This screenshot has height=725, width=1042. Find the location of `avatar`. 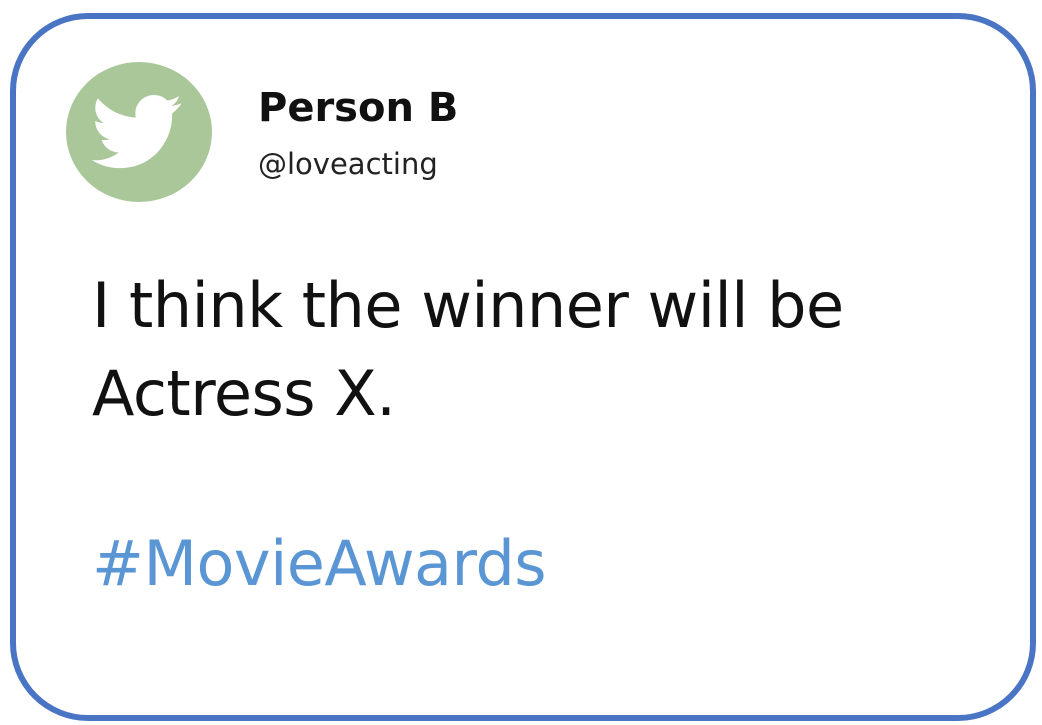

avatar is located at coordinates (139, 132).